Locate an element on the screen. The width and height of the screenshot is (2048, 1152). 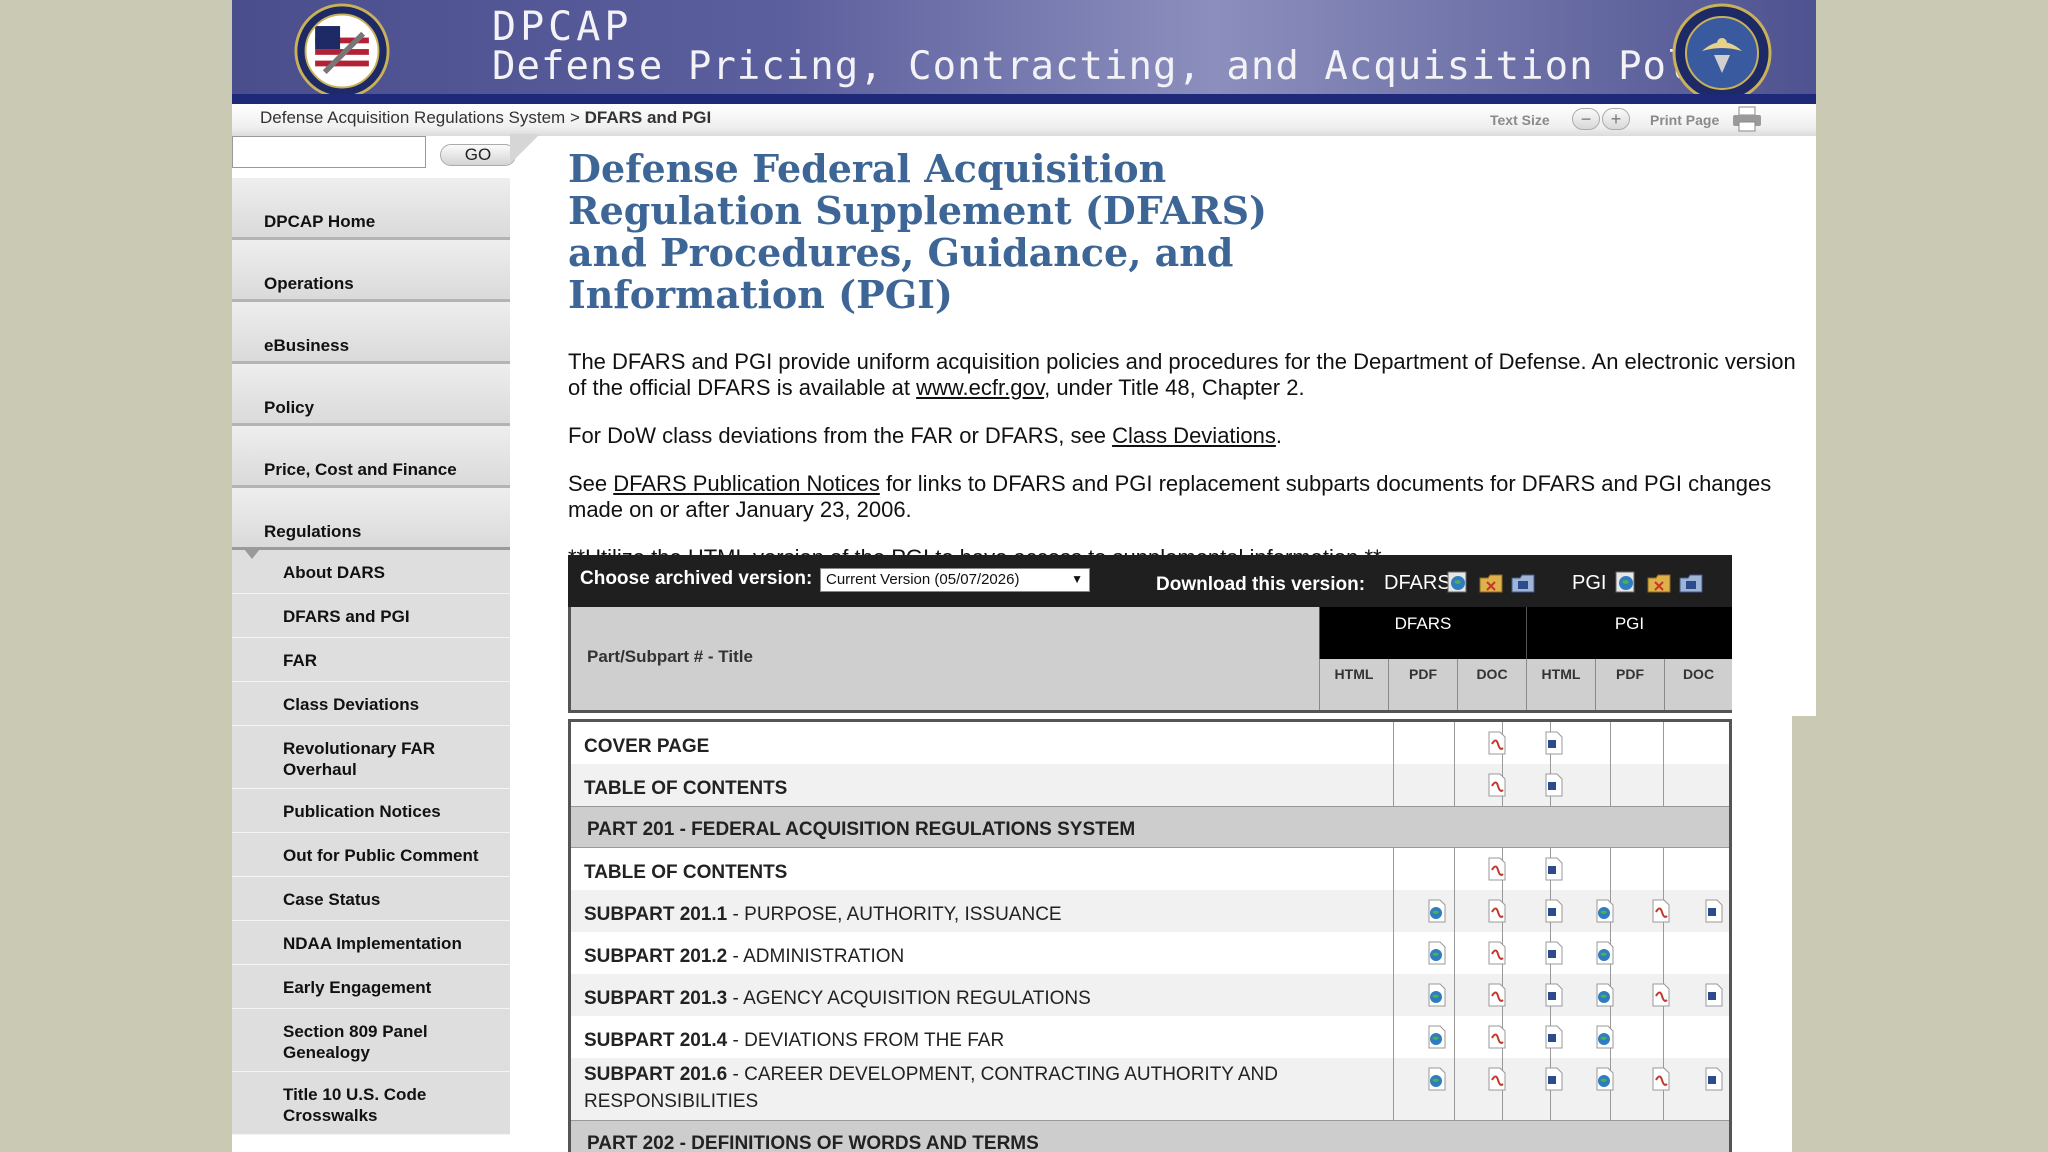
text-size-decrease-button: − is located at coordinates (1586, 119).